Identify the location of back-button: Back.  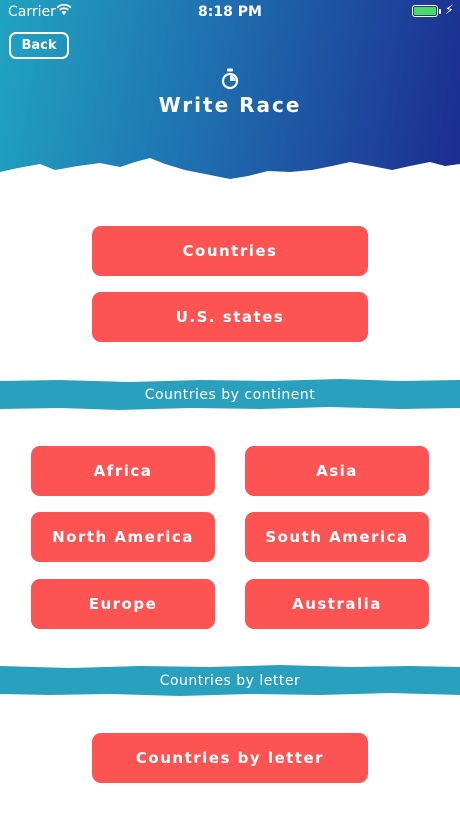
(39, 45).